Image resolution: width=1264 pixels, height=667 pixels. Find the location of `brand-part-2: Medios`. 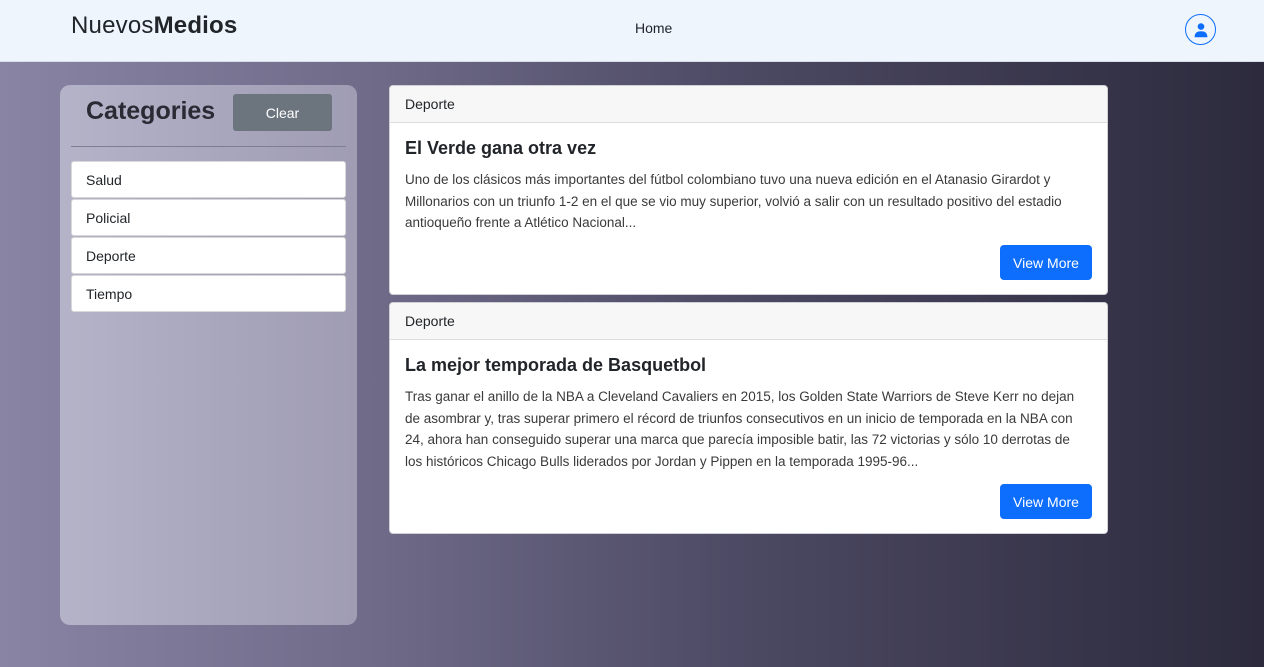

brand-part-2: Medios is located at coordinates (195, 25).